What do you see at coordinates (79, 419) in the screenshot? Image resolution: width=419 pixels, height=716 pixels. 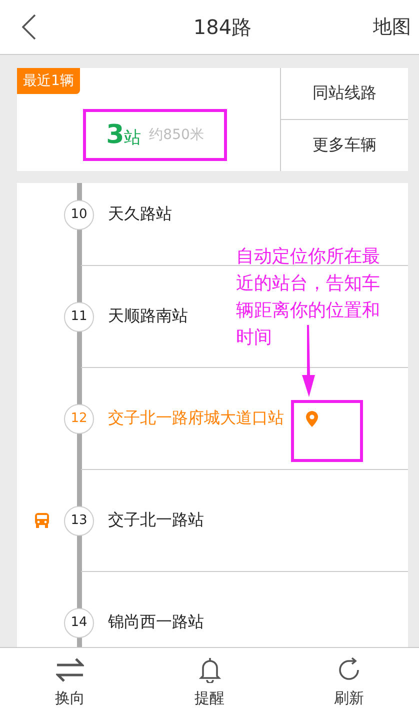 I see `station-number: 12` at bounding box center [79, 419].